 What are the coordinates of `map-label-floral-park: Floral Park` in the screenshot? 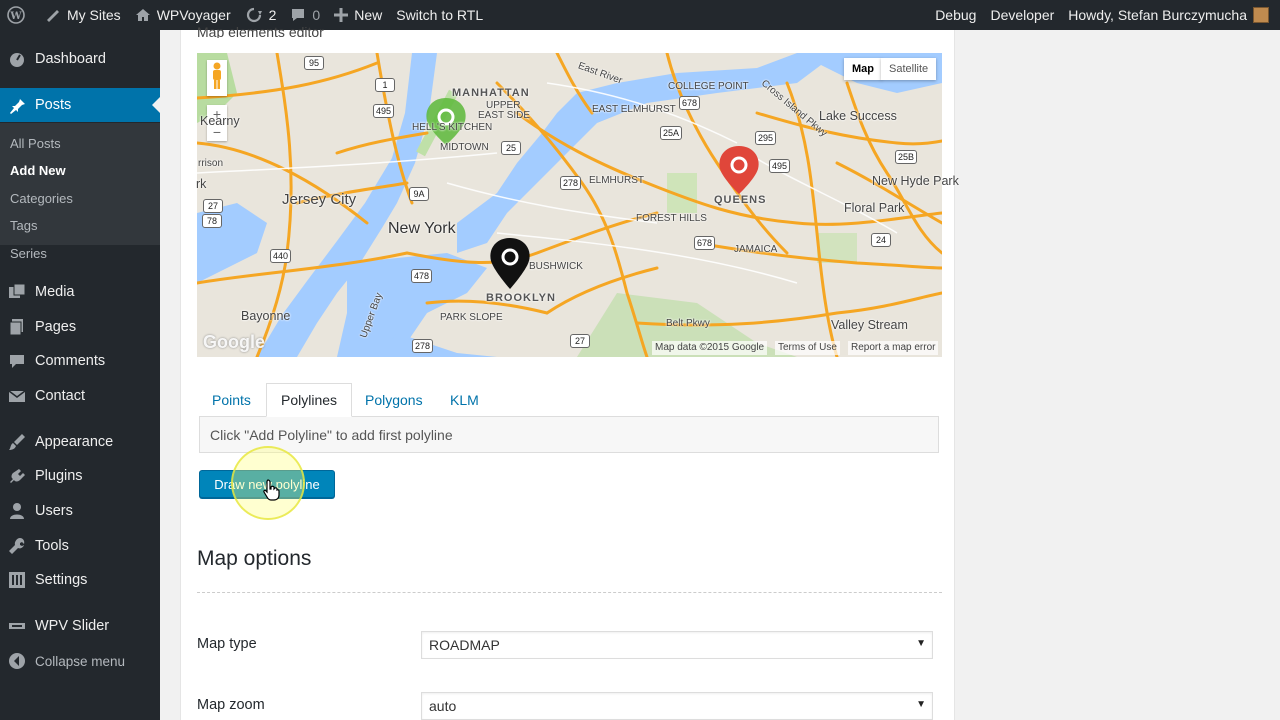 It's located at (874, 208).